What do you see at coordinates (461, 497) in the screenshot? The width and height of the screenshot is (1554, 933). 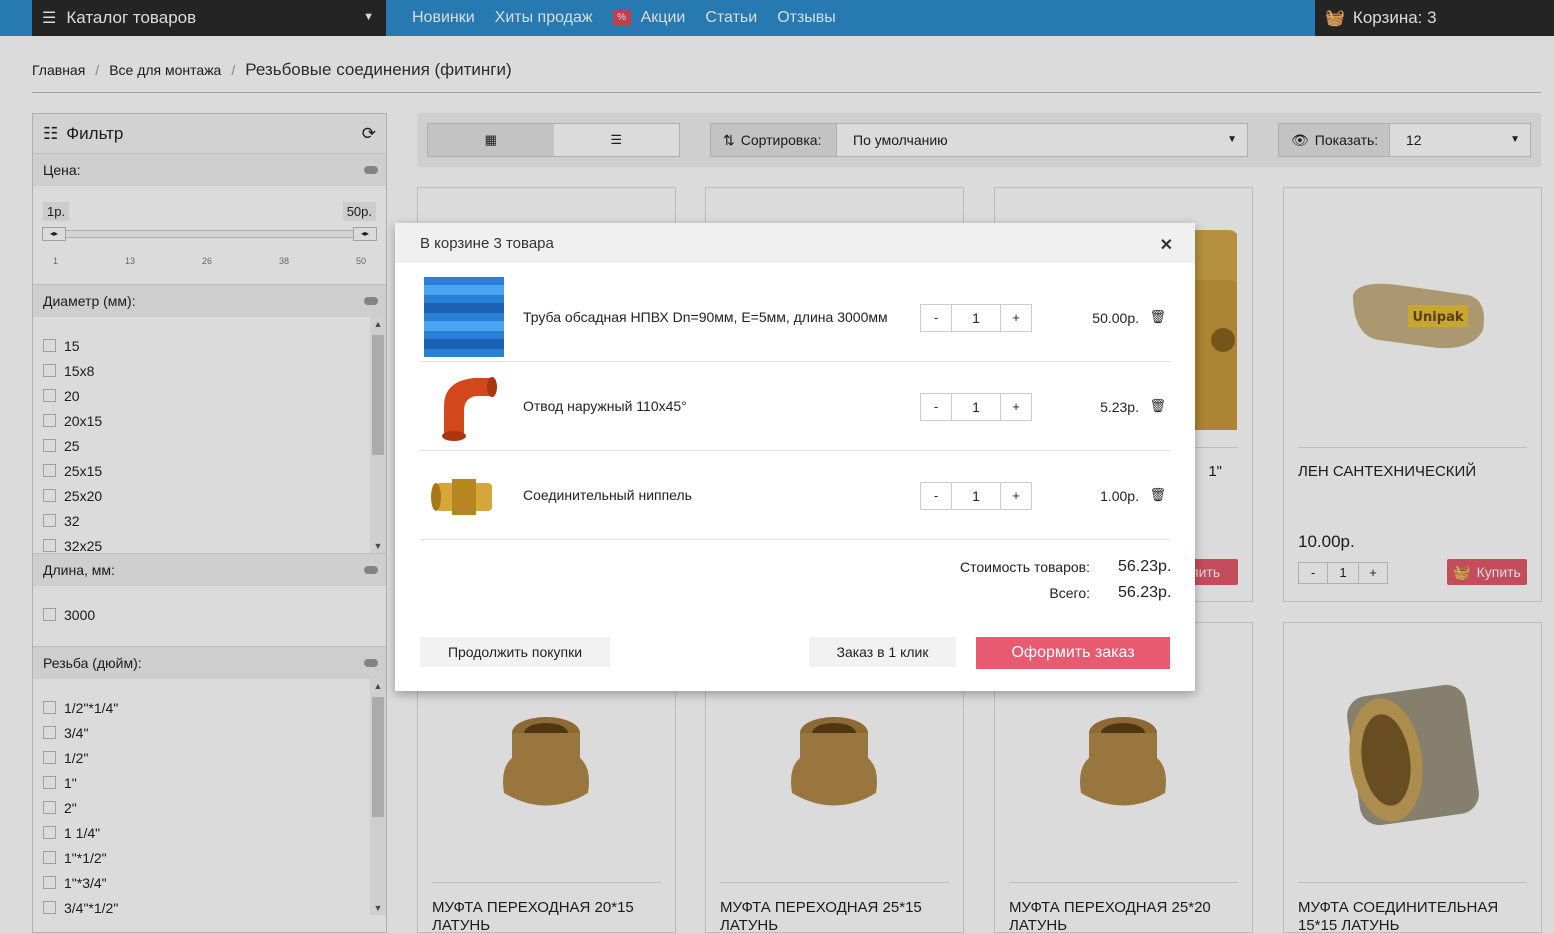 I see `nipple-image` at bounding box center [461, 497].